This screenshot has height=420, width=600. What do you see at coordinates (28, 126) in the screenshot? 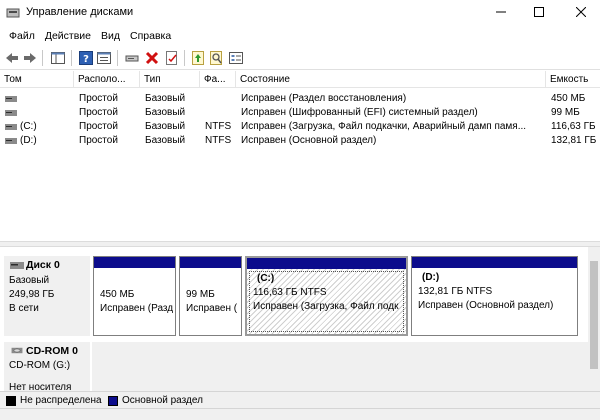
I see `volume-name: (C:)` at bounding box center [28, 126].